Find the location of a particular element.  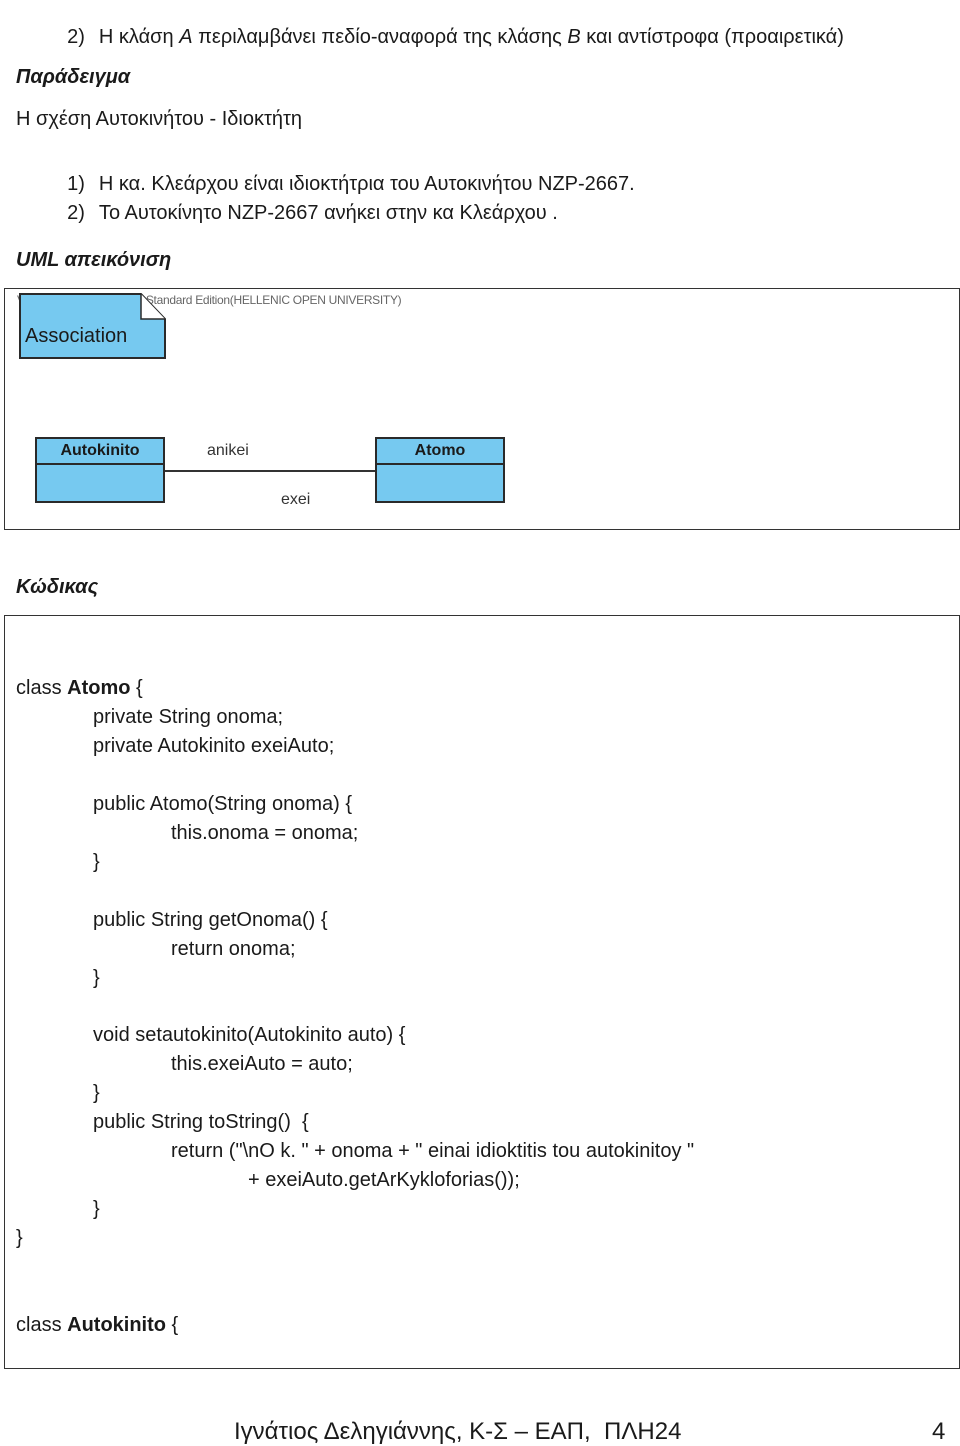

example-heading: Παράδειγμα is located at coordinates (73, 77).